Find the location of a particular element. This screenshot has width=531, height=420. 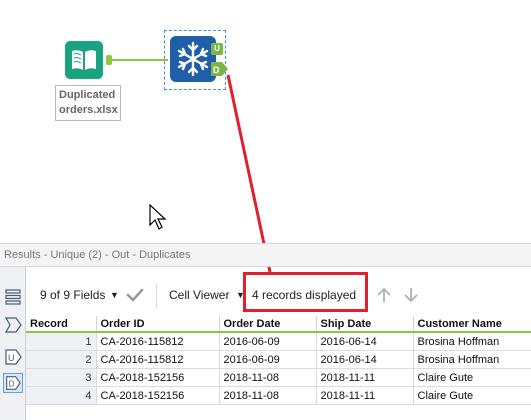

column-header-ship-date: Ship Date is located at coordinates (365, 324).